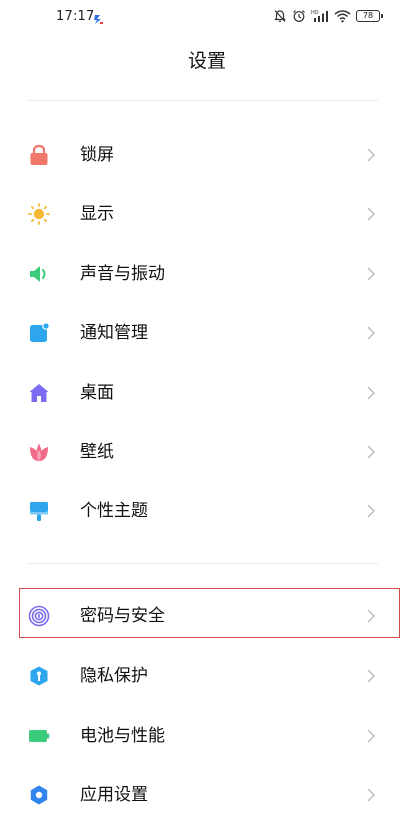  I want to click on group-divider, so click(203, 563).